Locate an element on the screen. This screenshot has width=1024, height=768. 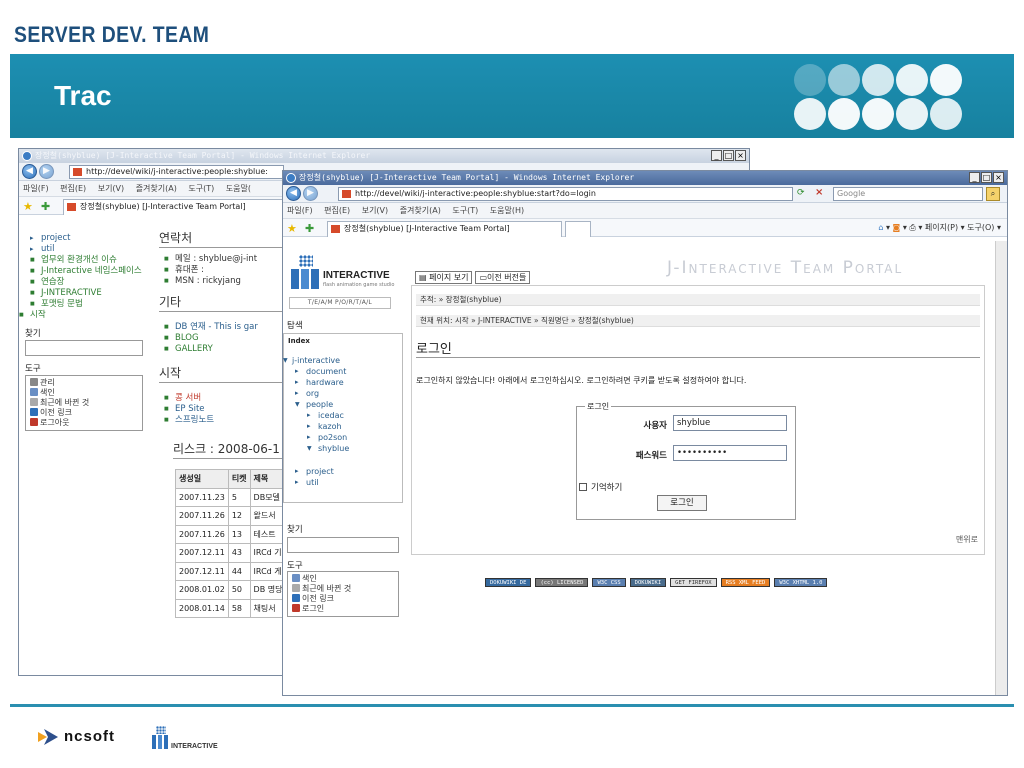
tree-people: ▼ people is located at coordinates (344, 404).